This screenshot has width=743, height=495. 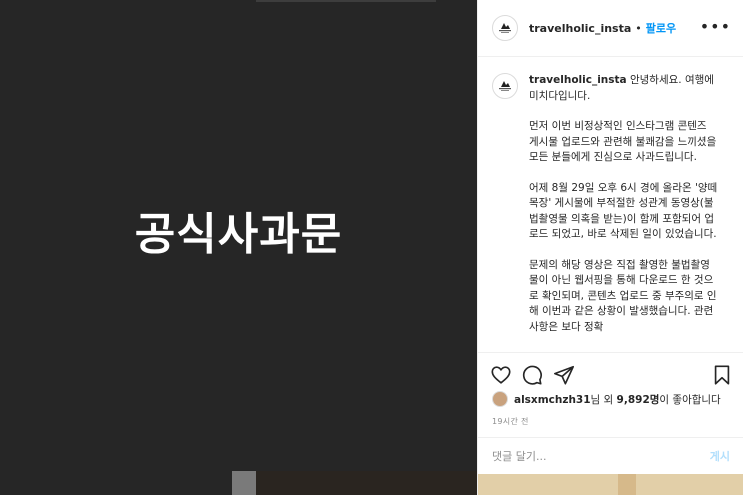 I want to click on likes-summary: alsxmchzh31님 외 9,892명이 좋아합니다, so click(x=606, y=399).